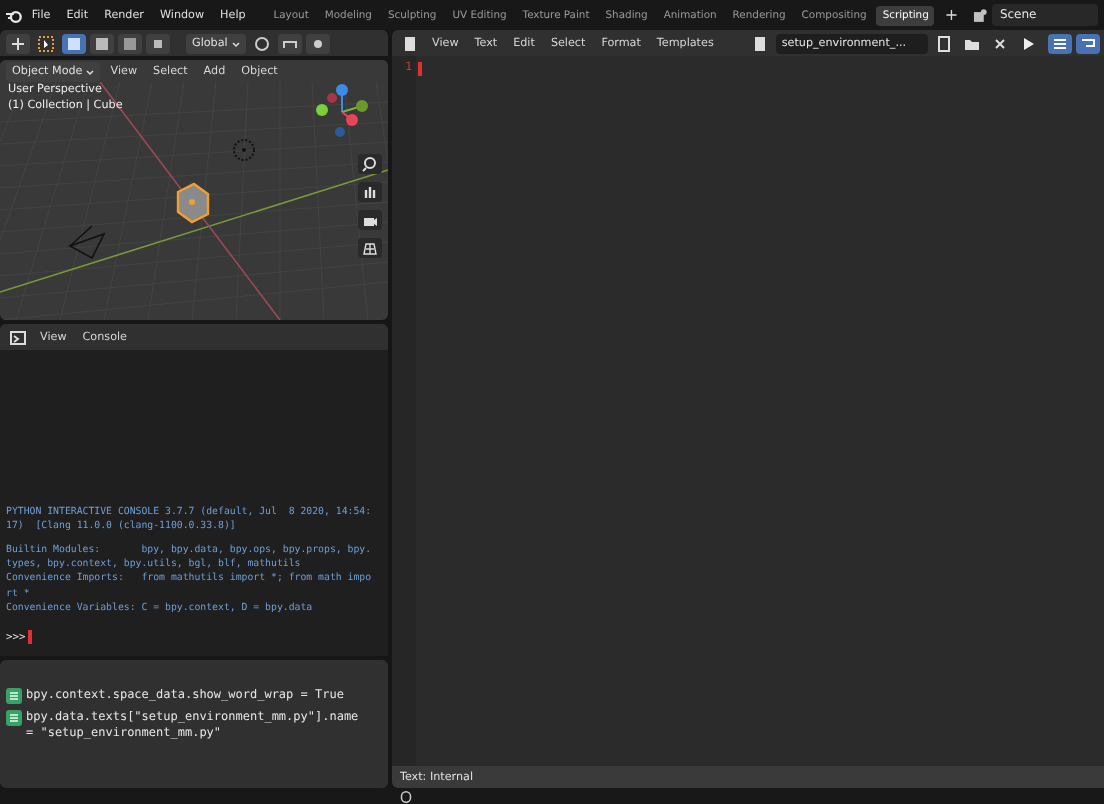  What do you see at coordinates (18, 43) in the screenshot?
I see `tool-icon` at bounding box center [18, 43].